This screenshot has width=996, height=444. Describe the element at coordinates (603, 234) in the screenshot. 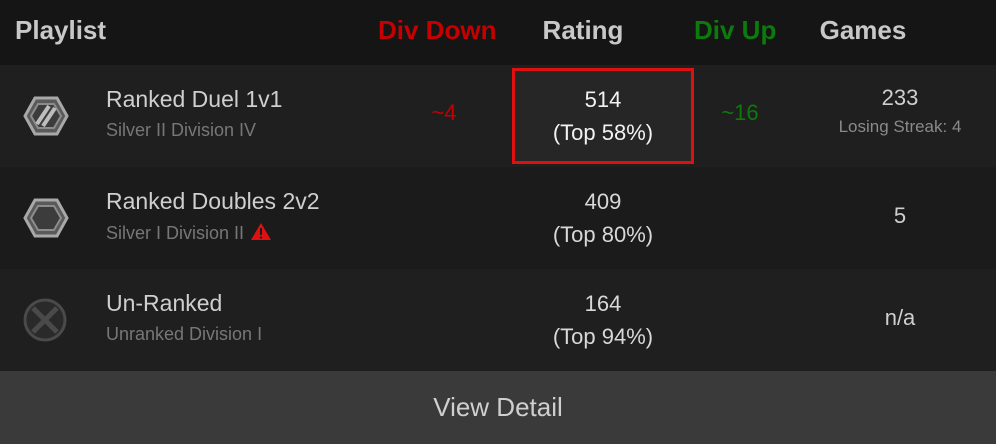

I see `rating-top-percent: (Top 80%)` at that location.